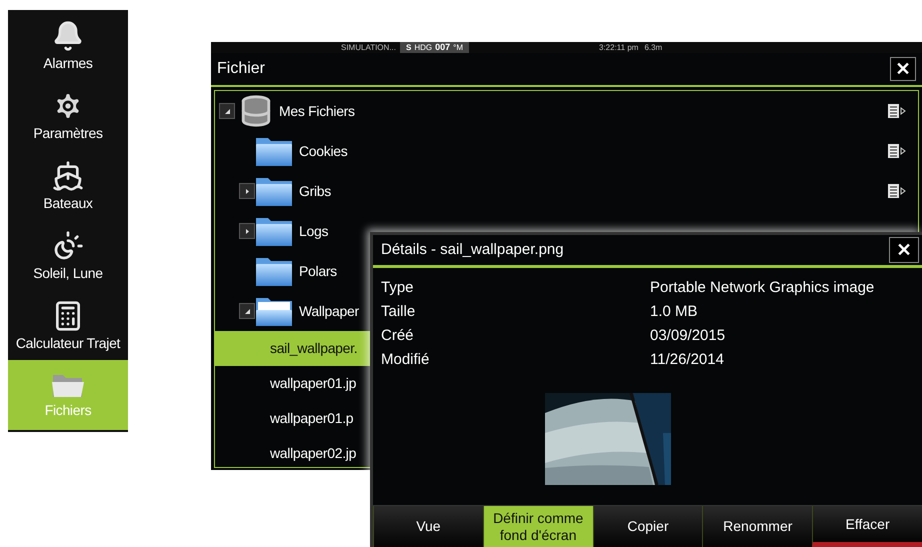  What do you see at coordinates (241, 69) in the screenshot?
I see `window-title: Fichier` at bounding box center [241, 69].